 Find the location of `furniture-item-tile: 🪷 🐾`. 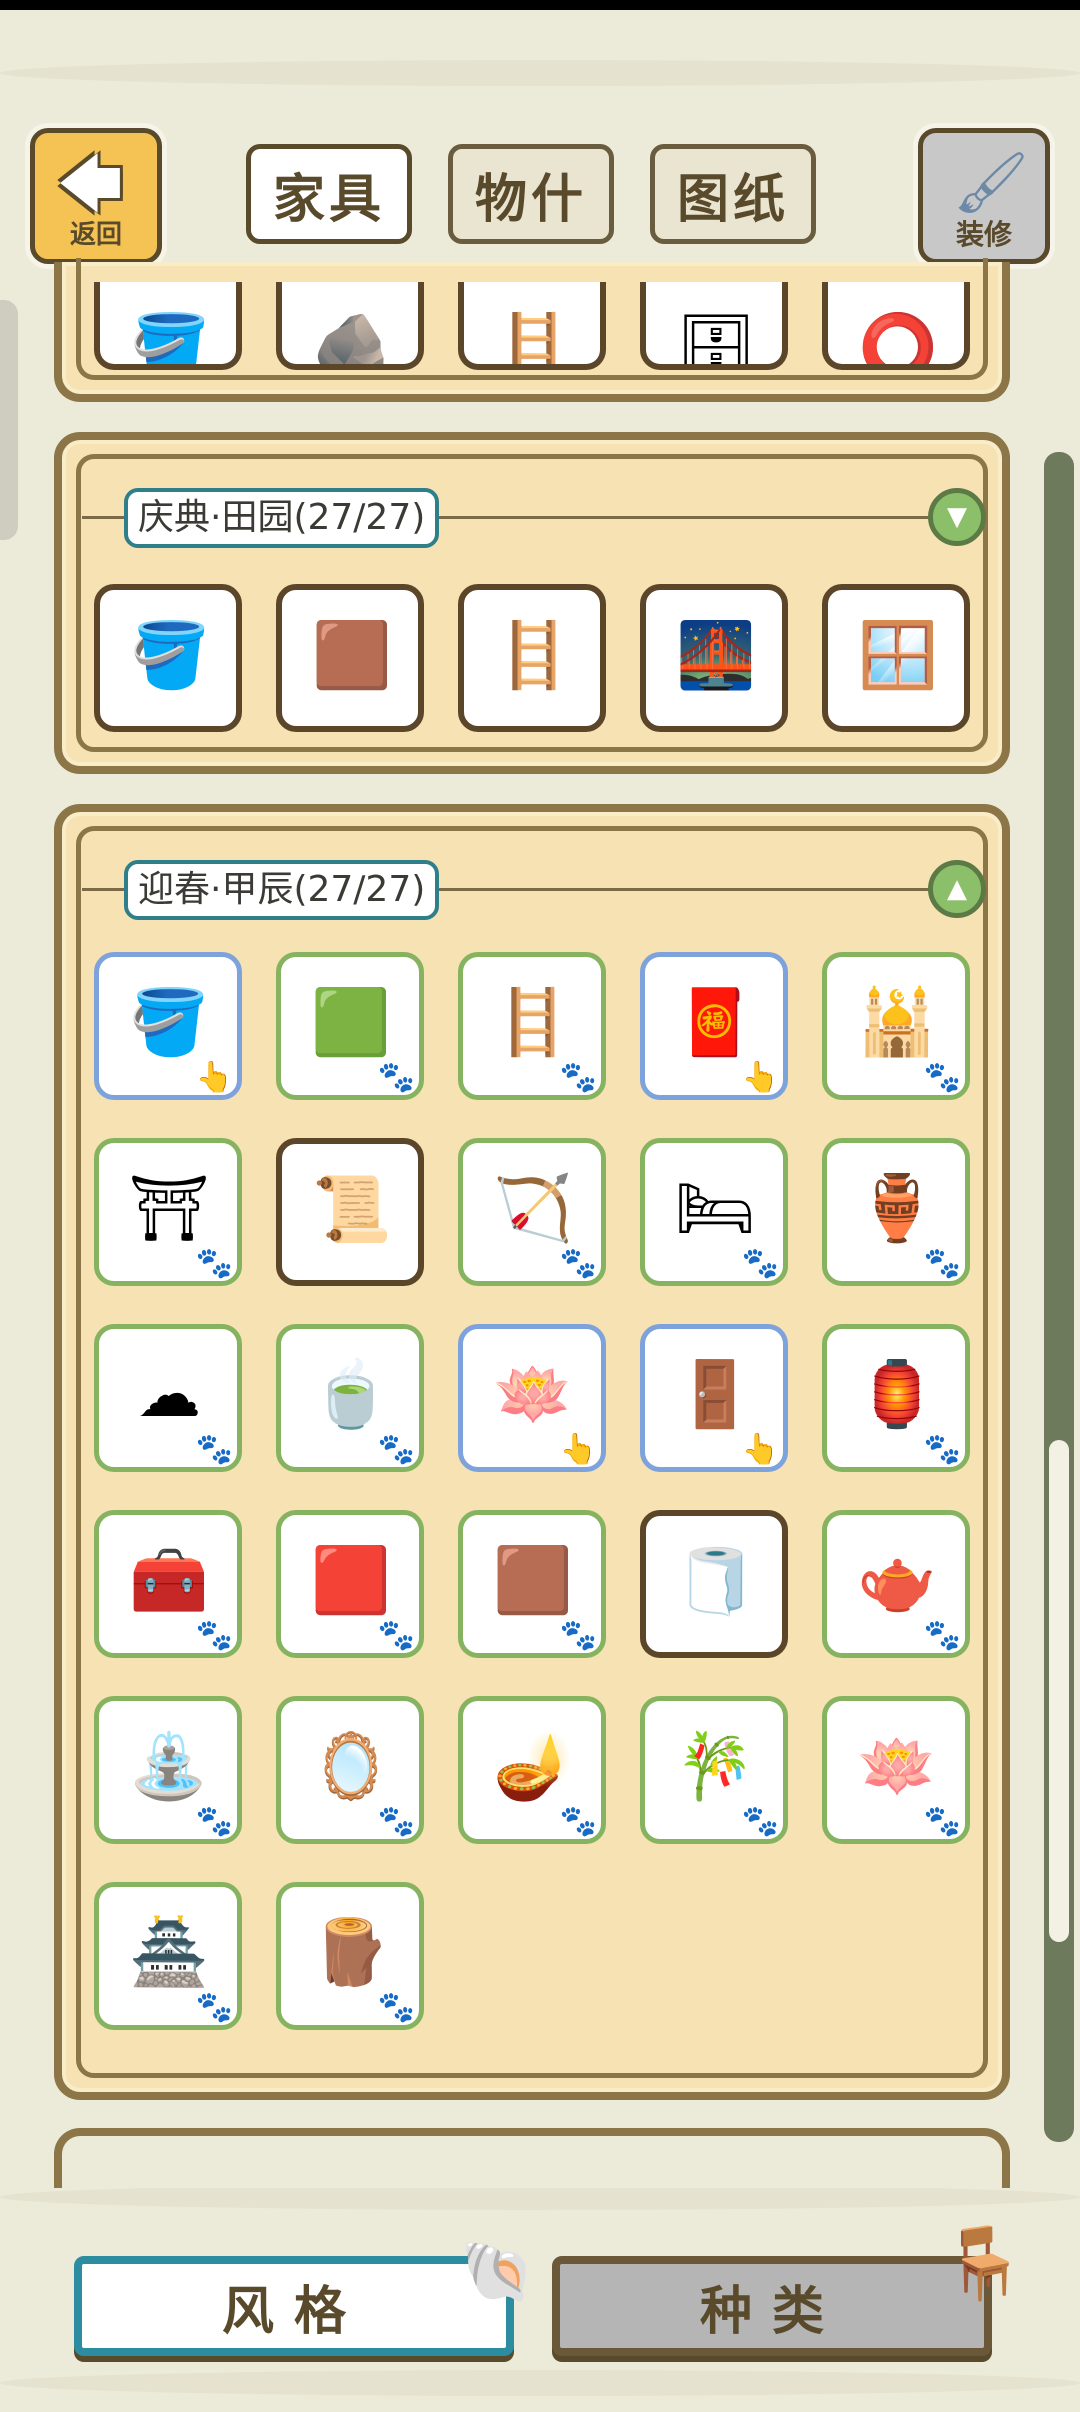

furniture-item-tile: 🪷 🐾 is located at coordinates (896, 1770).